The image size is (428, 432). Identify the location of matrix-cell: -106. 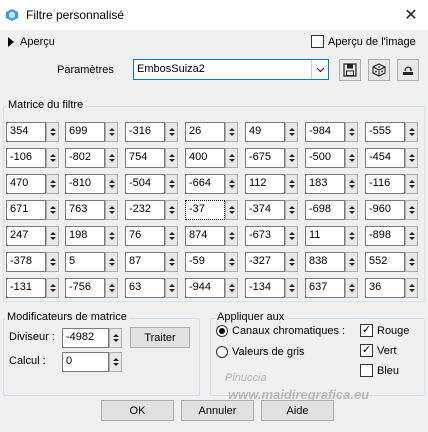
(33, 158).